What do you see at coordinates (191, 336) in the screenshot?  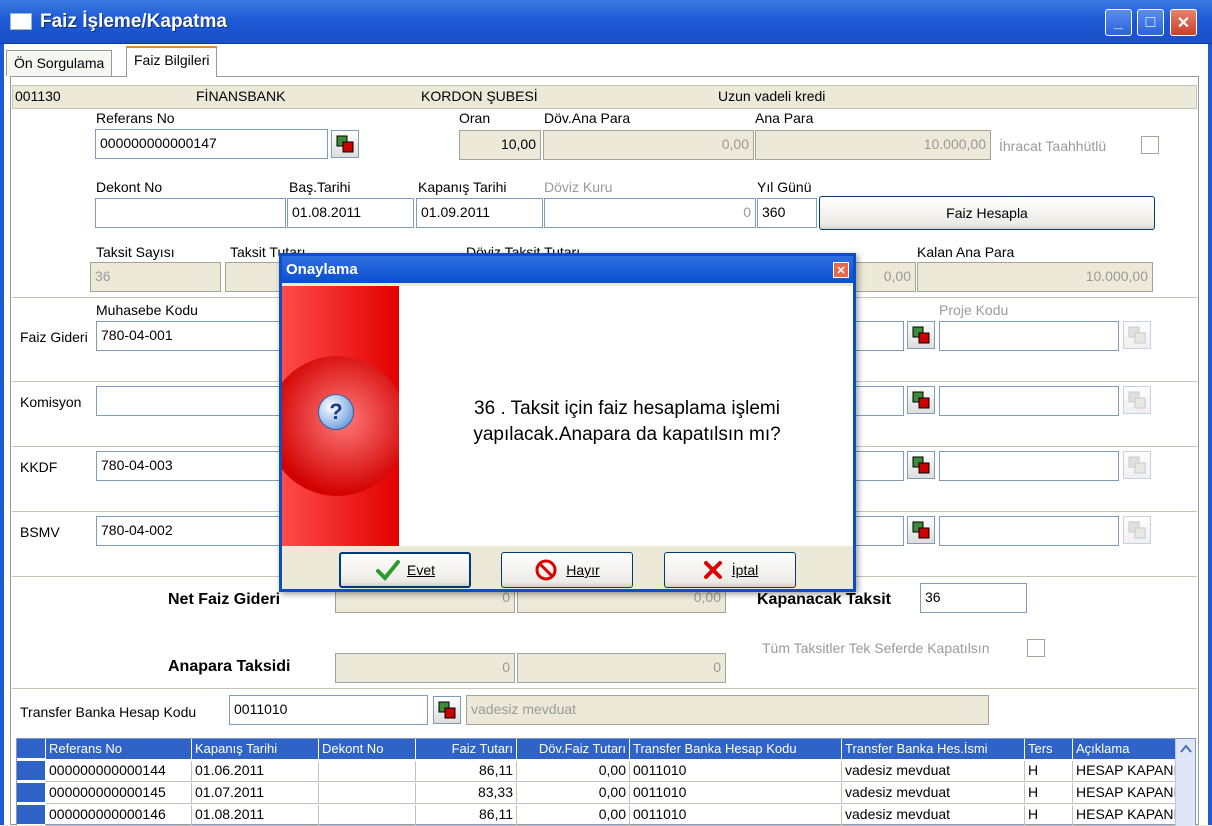 I see `faiz-gideri-input: 780-04-001` at bounding box center [191, 336].